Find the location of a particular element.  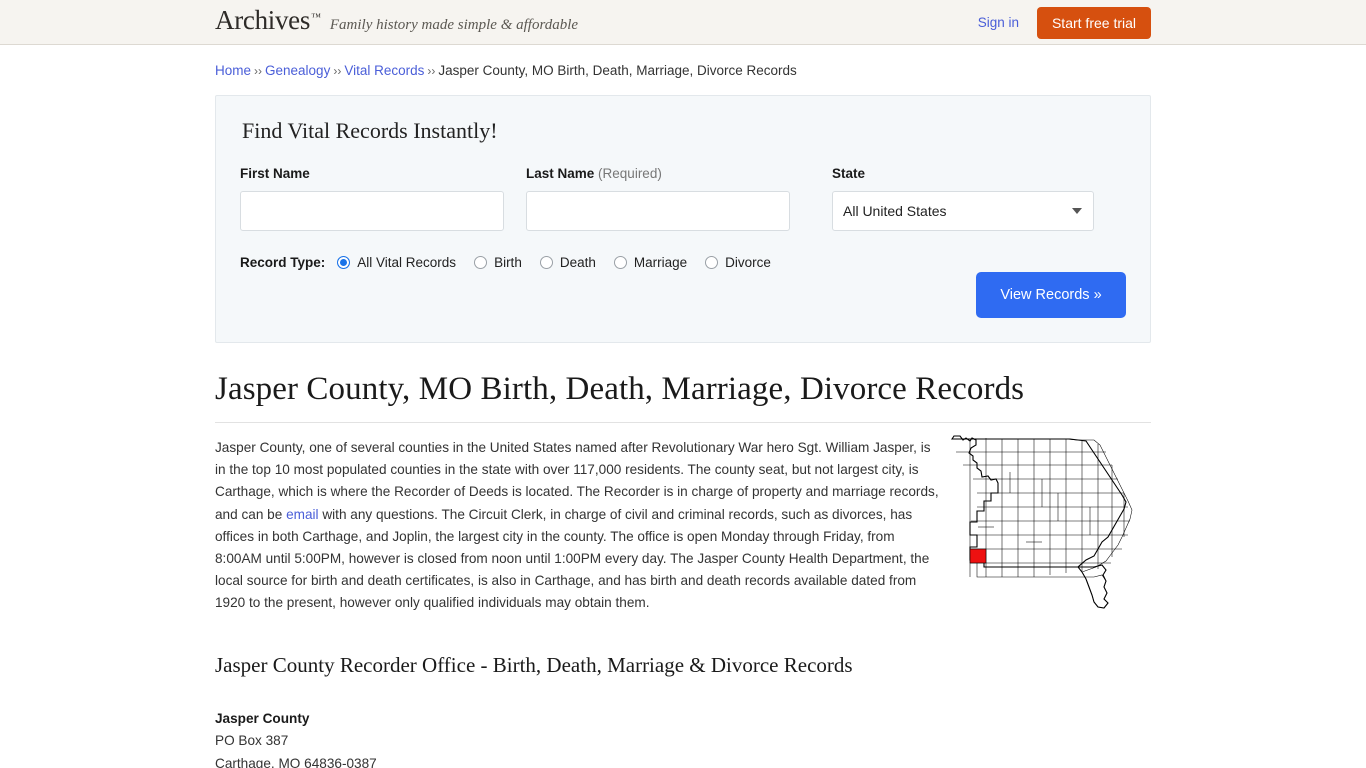

record-type-option-label: Birth is located at coordinates (508, 262).